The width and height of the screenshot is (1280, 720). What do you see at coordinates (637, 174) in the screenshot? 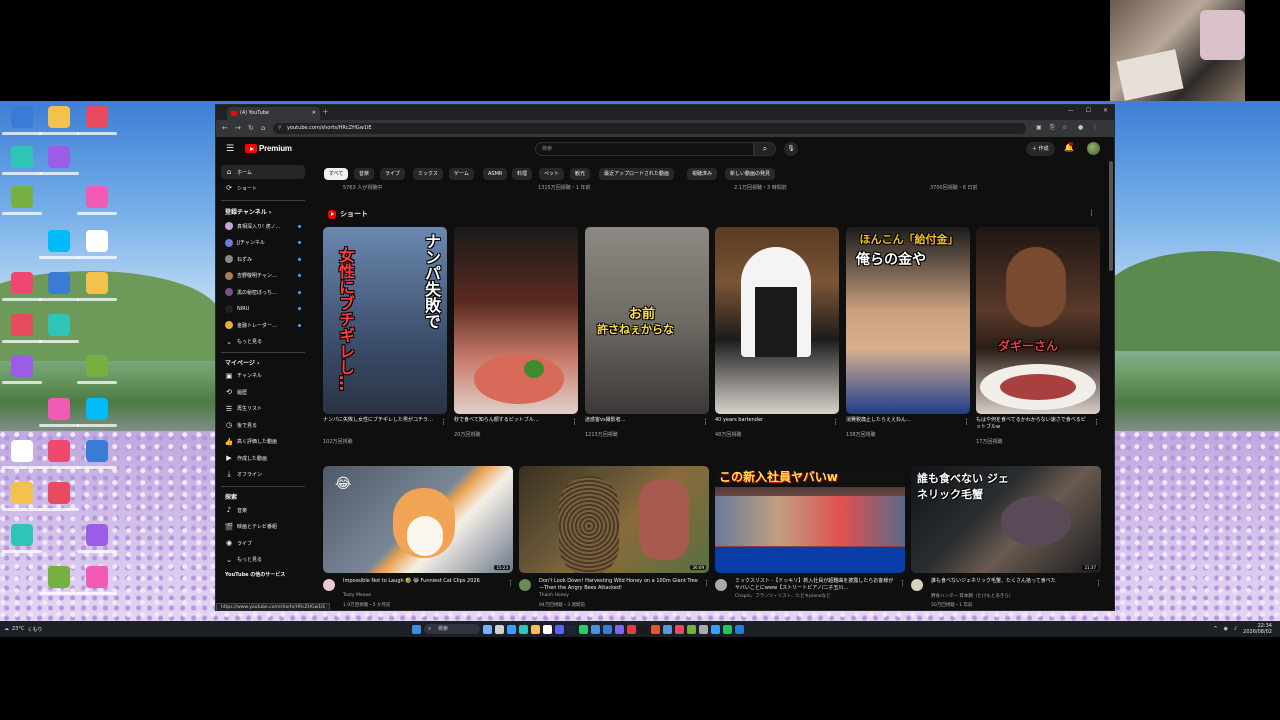
I see `filter-chip: 最近アップロードされた動画` at bounding box center [637, 174].